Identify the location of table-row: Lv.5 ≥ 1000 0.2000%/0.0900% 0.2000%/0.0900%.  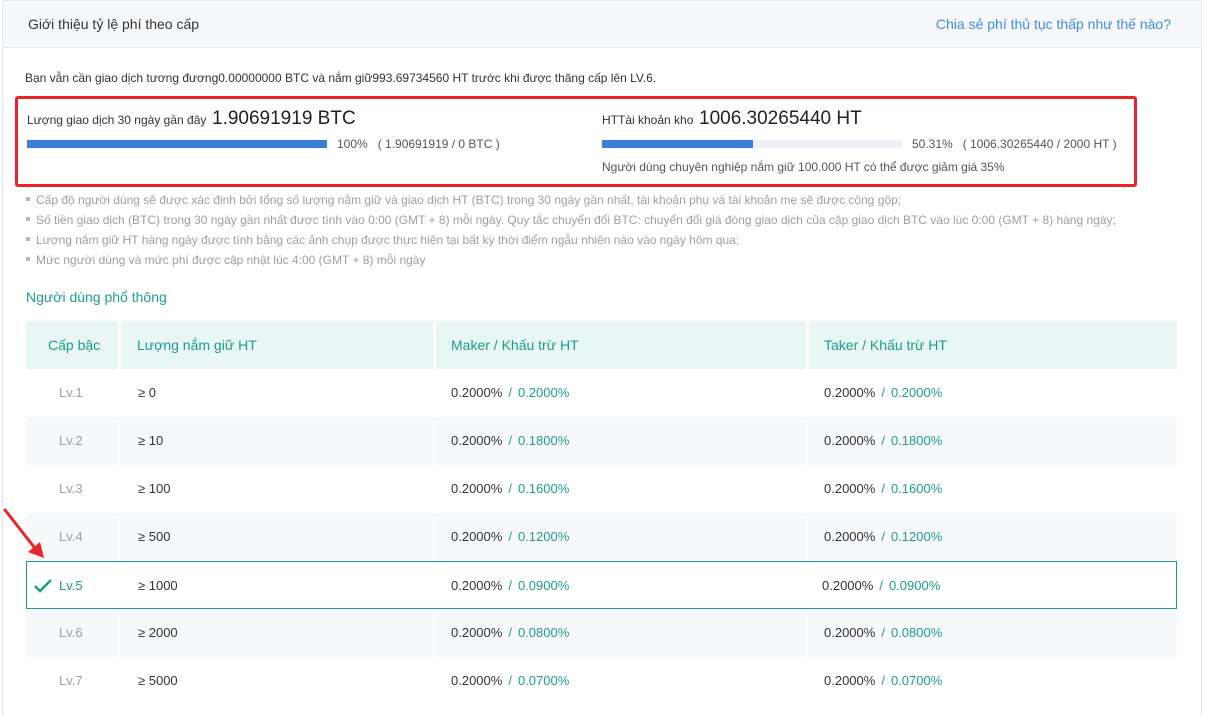
(601, 585).